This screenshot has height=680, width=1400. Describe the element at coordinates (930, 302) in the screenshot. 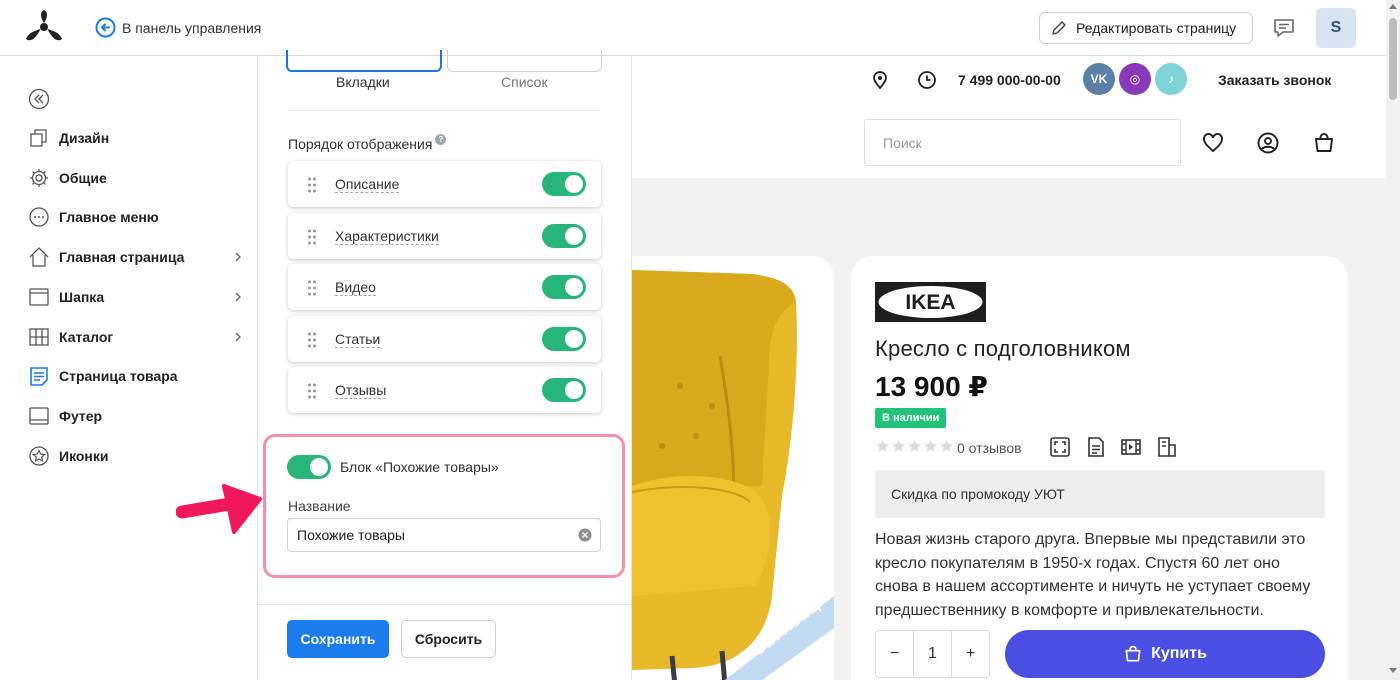

I see `brand-name: IKEA` at that location.